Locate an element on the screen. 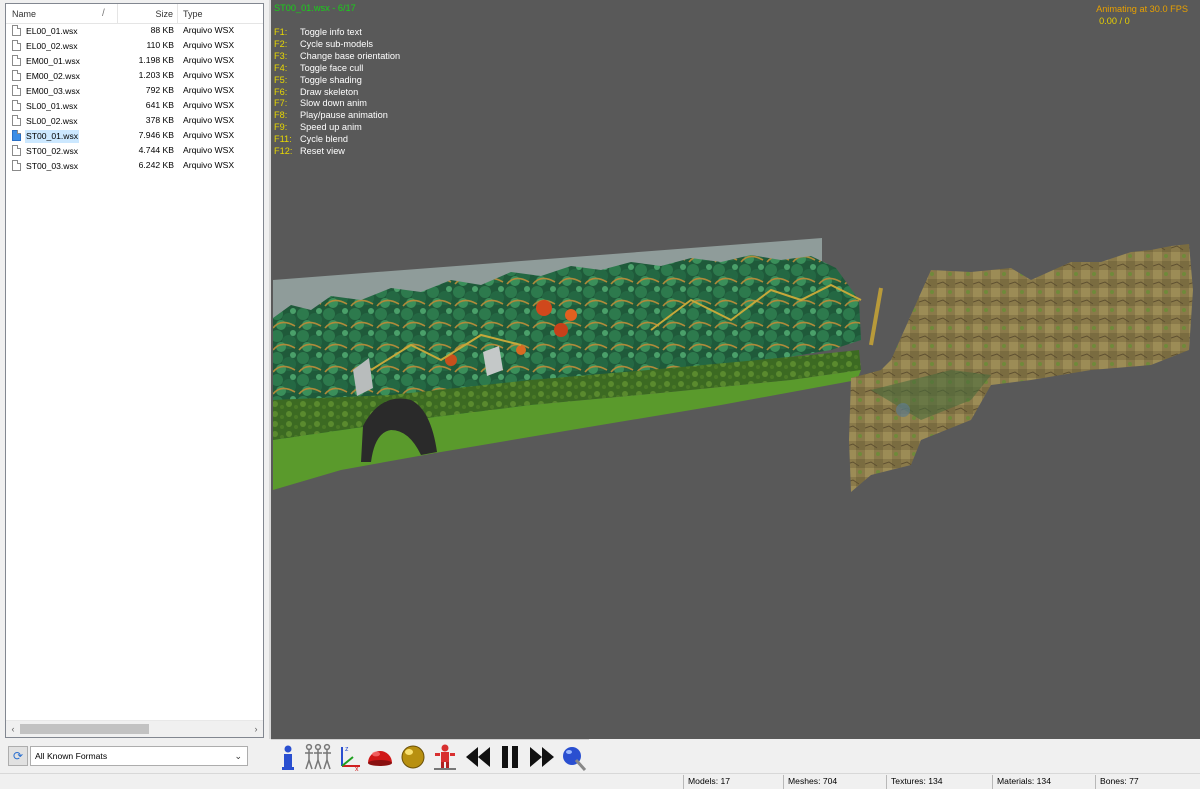 The image size is (1200, 789). file-row: EL00_01.wsx 88 KB Arquivo WSX is located at coordinates (134, 30).